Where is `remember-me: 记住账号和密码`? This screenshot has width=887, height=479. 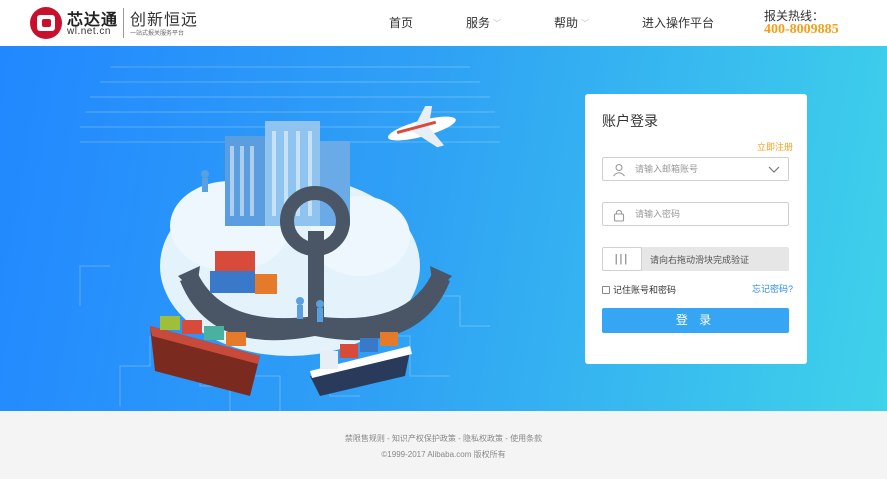
remember-me: 记住账号和密码 is located at coordinates (639, 289).